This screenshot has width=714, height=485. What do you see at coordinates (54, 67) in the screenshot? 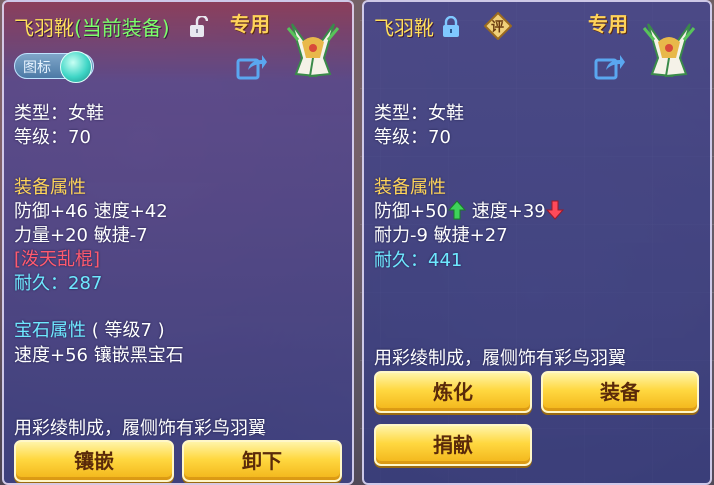
I see `icon-toggle: 图标` at bounding box center [54, 67].